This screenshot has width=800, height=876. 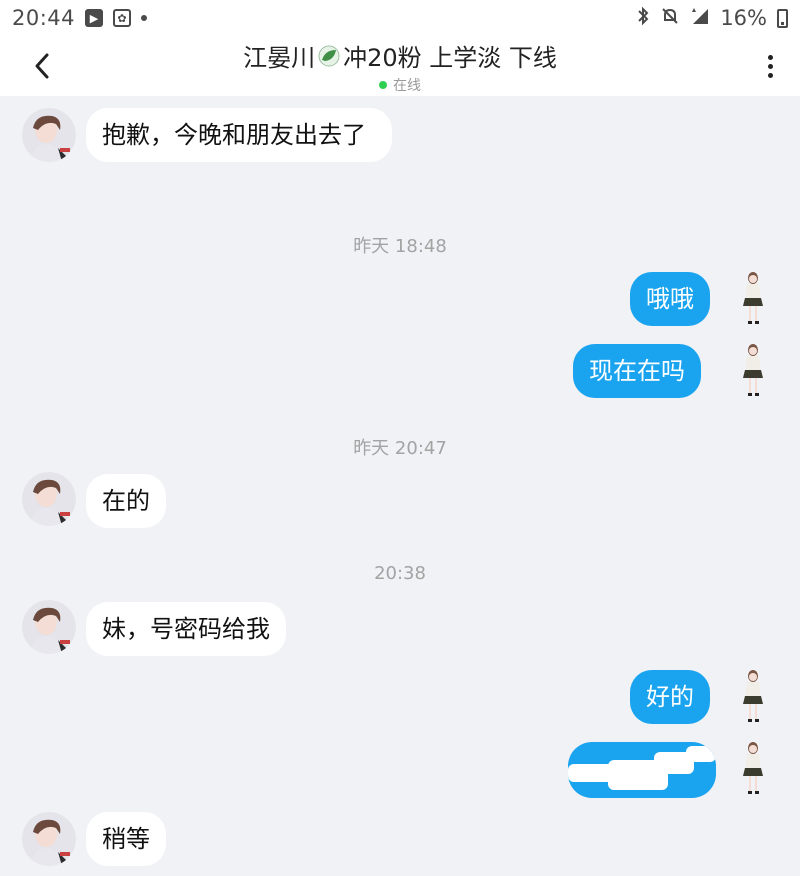 I want to click on timestamp: 昨天 18:48, so click(x=400, y=246).